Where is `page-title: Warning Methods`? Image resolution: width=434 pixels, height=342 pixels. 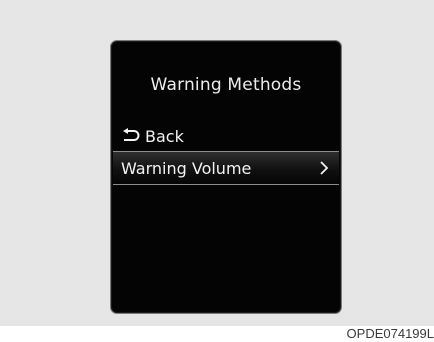
page-title: Warning Methods is located at coordinates (226, 85).